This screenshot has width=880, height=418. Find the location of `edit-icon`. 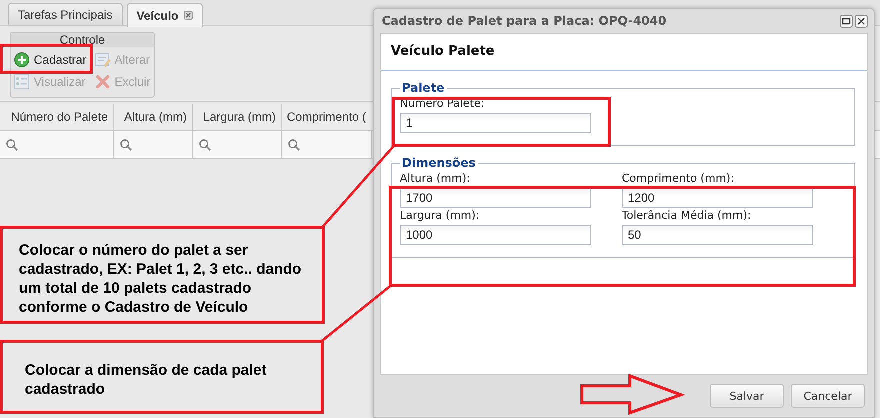

edit-icon is located at coordinates (102, 60).